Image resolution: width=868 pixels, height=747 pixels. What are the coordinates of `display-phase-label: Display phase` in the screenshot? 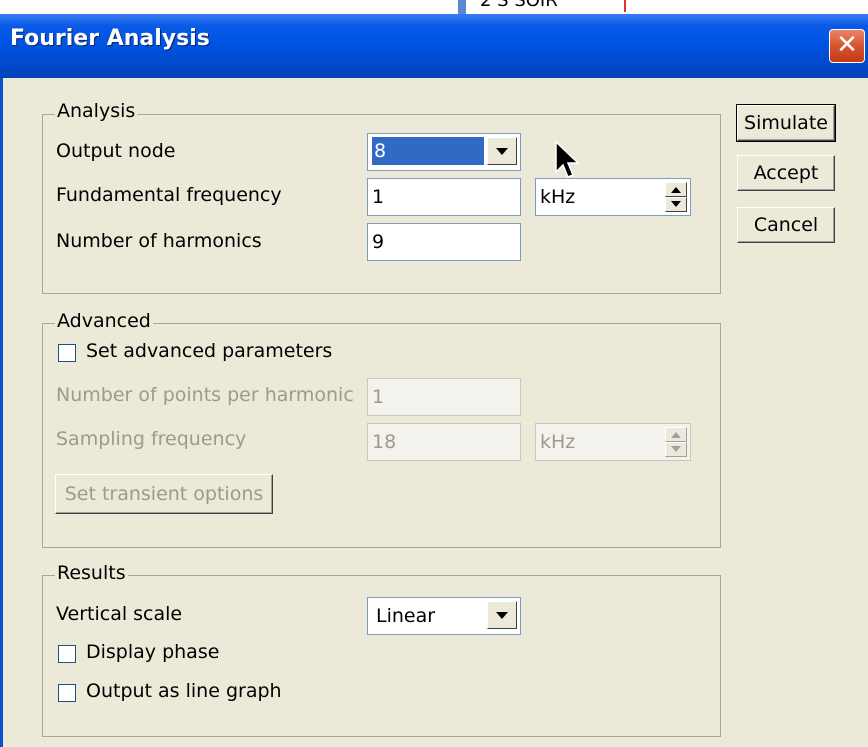 It's located at (152, 652).